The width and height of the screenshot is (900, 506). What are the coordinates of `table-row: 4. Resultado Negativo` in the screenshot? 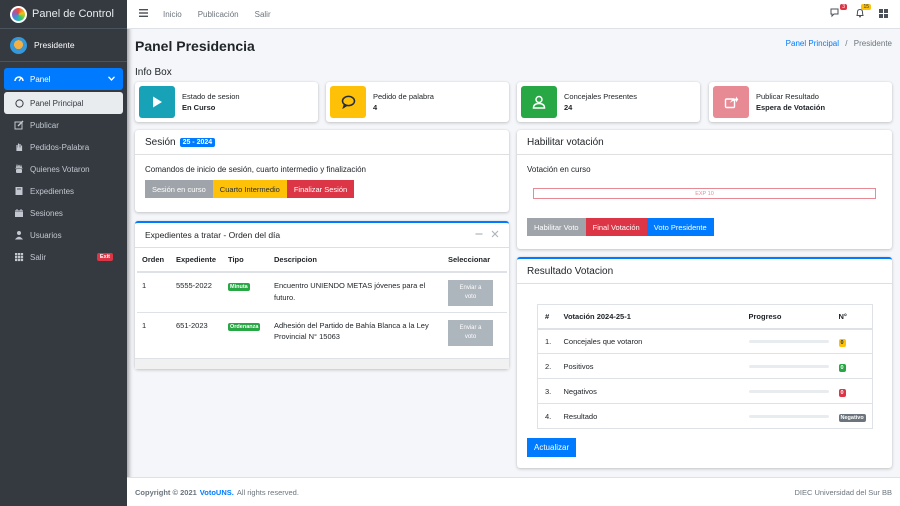 It's located at (705, 416).